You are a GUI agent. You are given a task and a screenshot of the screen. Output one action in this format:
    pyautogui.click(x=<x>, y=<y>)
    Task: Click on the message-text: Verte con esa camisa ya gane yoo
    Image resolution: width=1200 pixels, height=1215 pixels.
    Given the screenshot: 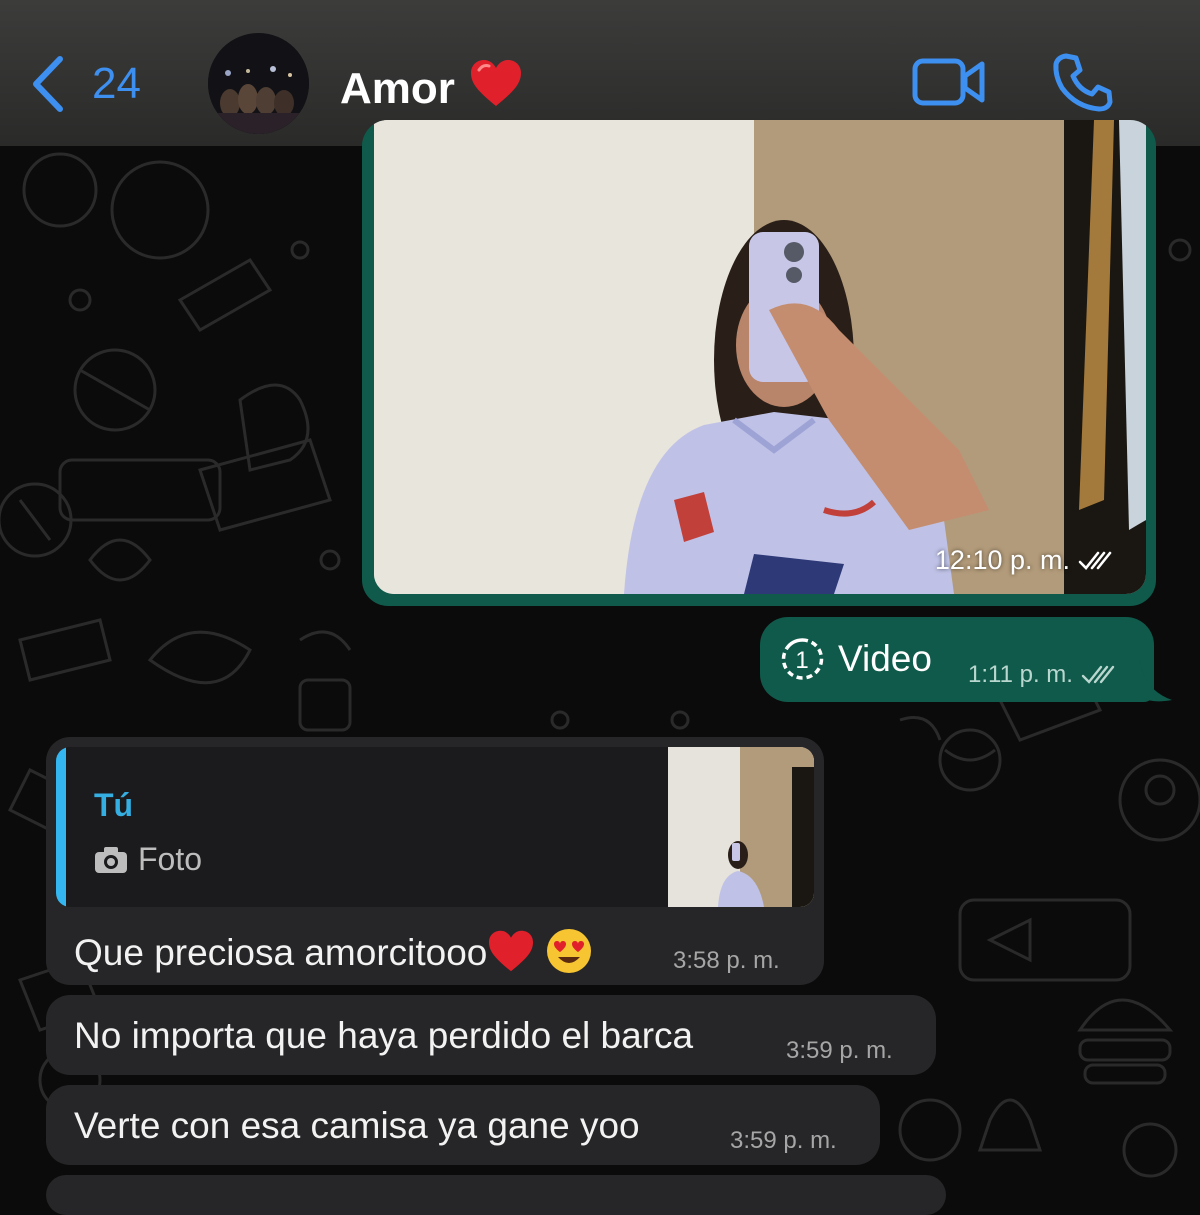 What is the action you would take?
    pyautogui.click(x=357, y=1125)
    